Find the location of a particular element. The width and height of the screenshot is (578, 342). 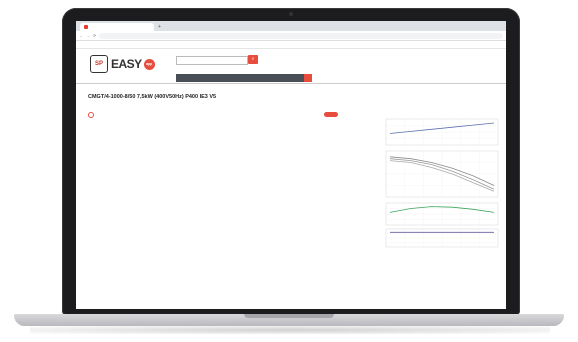

reload-icon: ⟳ is located at coordinates (94, 35).